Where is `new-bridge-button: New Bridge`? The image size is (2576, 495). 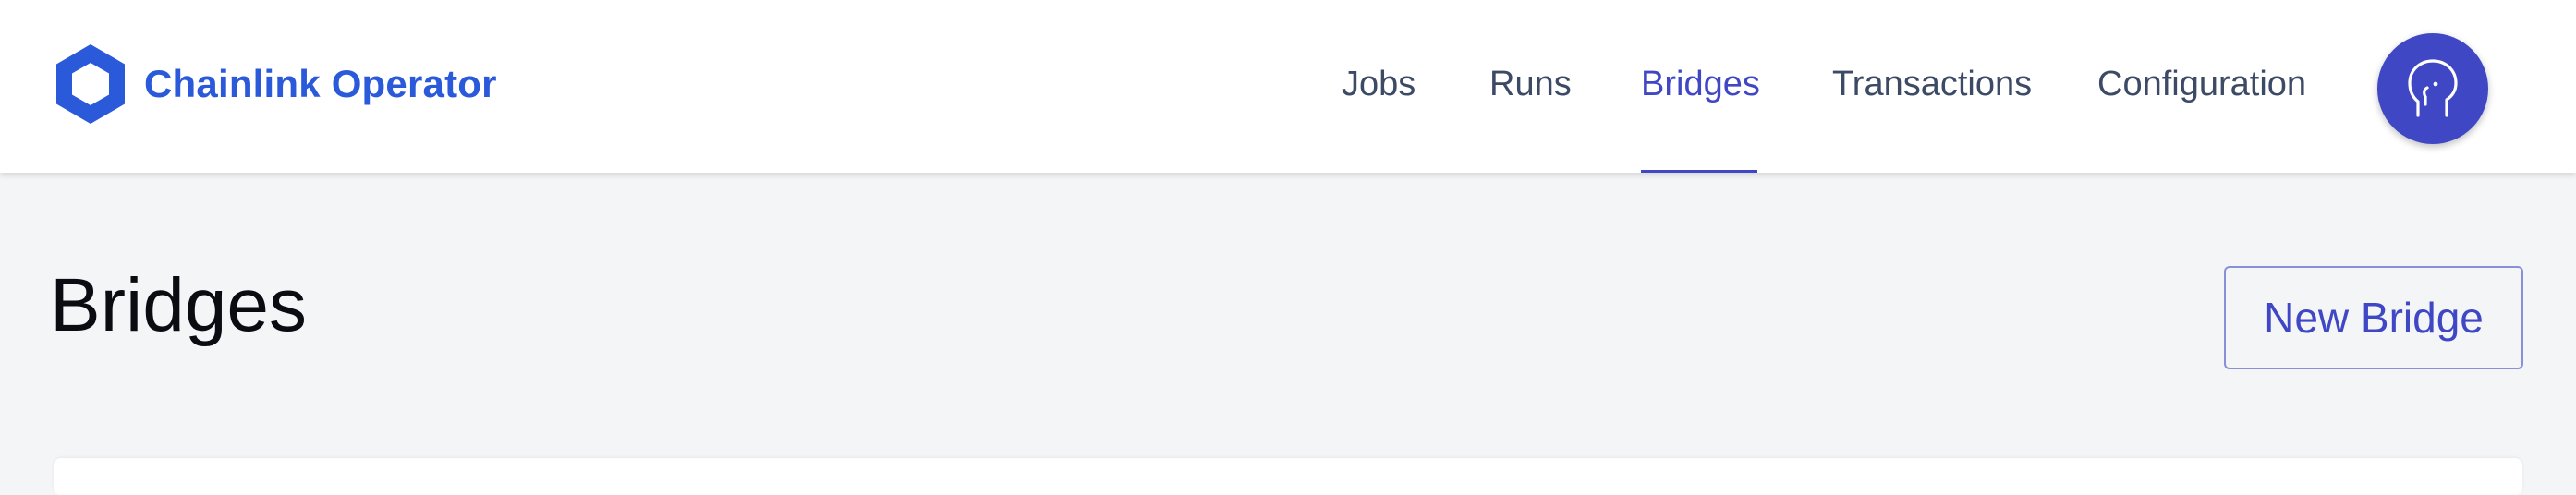
new-bridge-button: New Bridge is located at coordinates (2373, 318).